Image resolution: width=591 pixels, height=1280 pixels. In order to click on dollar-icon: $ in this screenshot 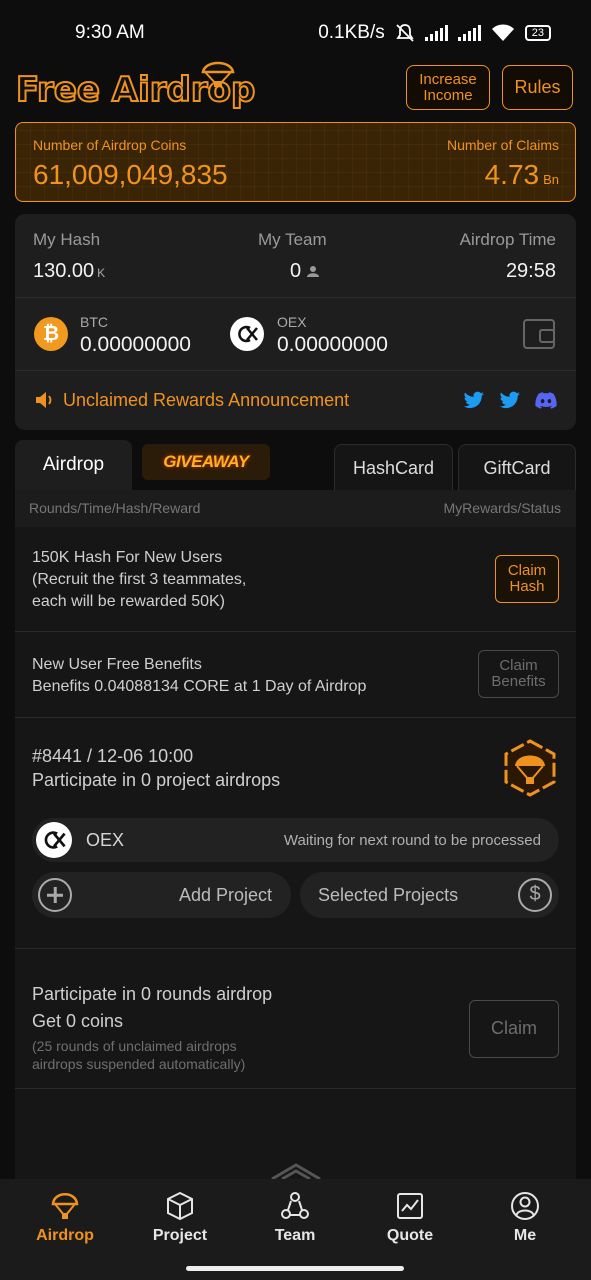, I will do `click(535, 895)`.